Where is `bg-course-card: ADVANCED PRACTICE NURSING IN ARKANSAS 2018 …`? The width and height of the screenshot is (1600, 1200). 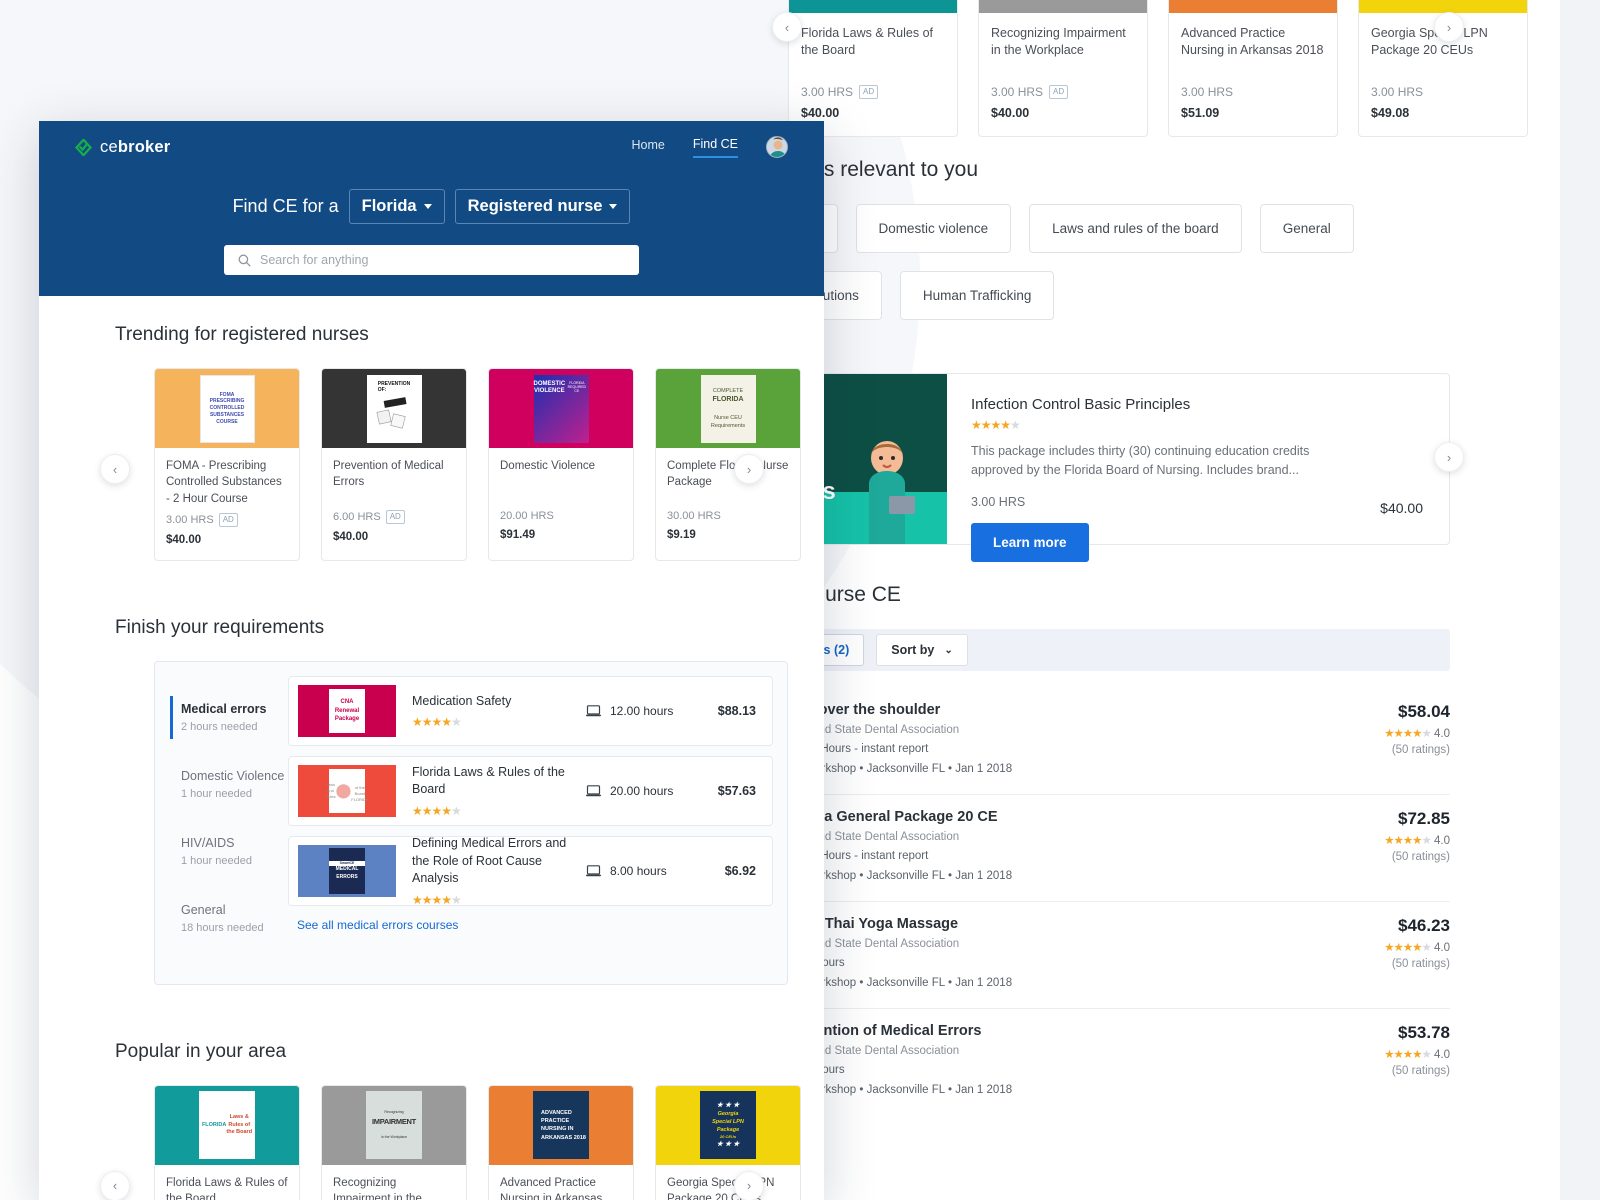
bg-course-card: ADVANCED PRACTICE NURSING IN ARKANSAS 2018 … is located at coordinates (1253, 68).